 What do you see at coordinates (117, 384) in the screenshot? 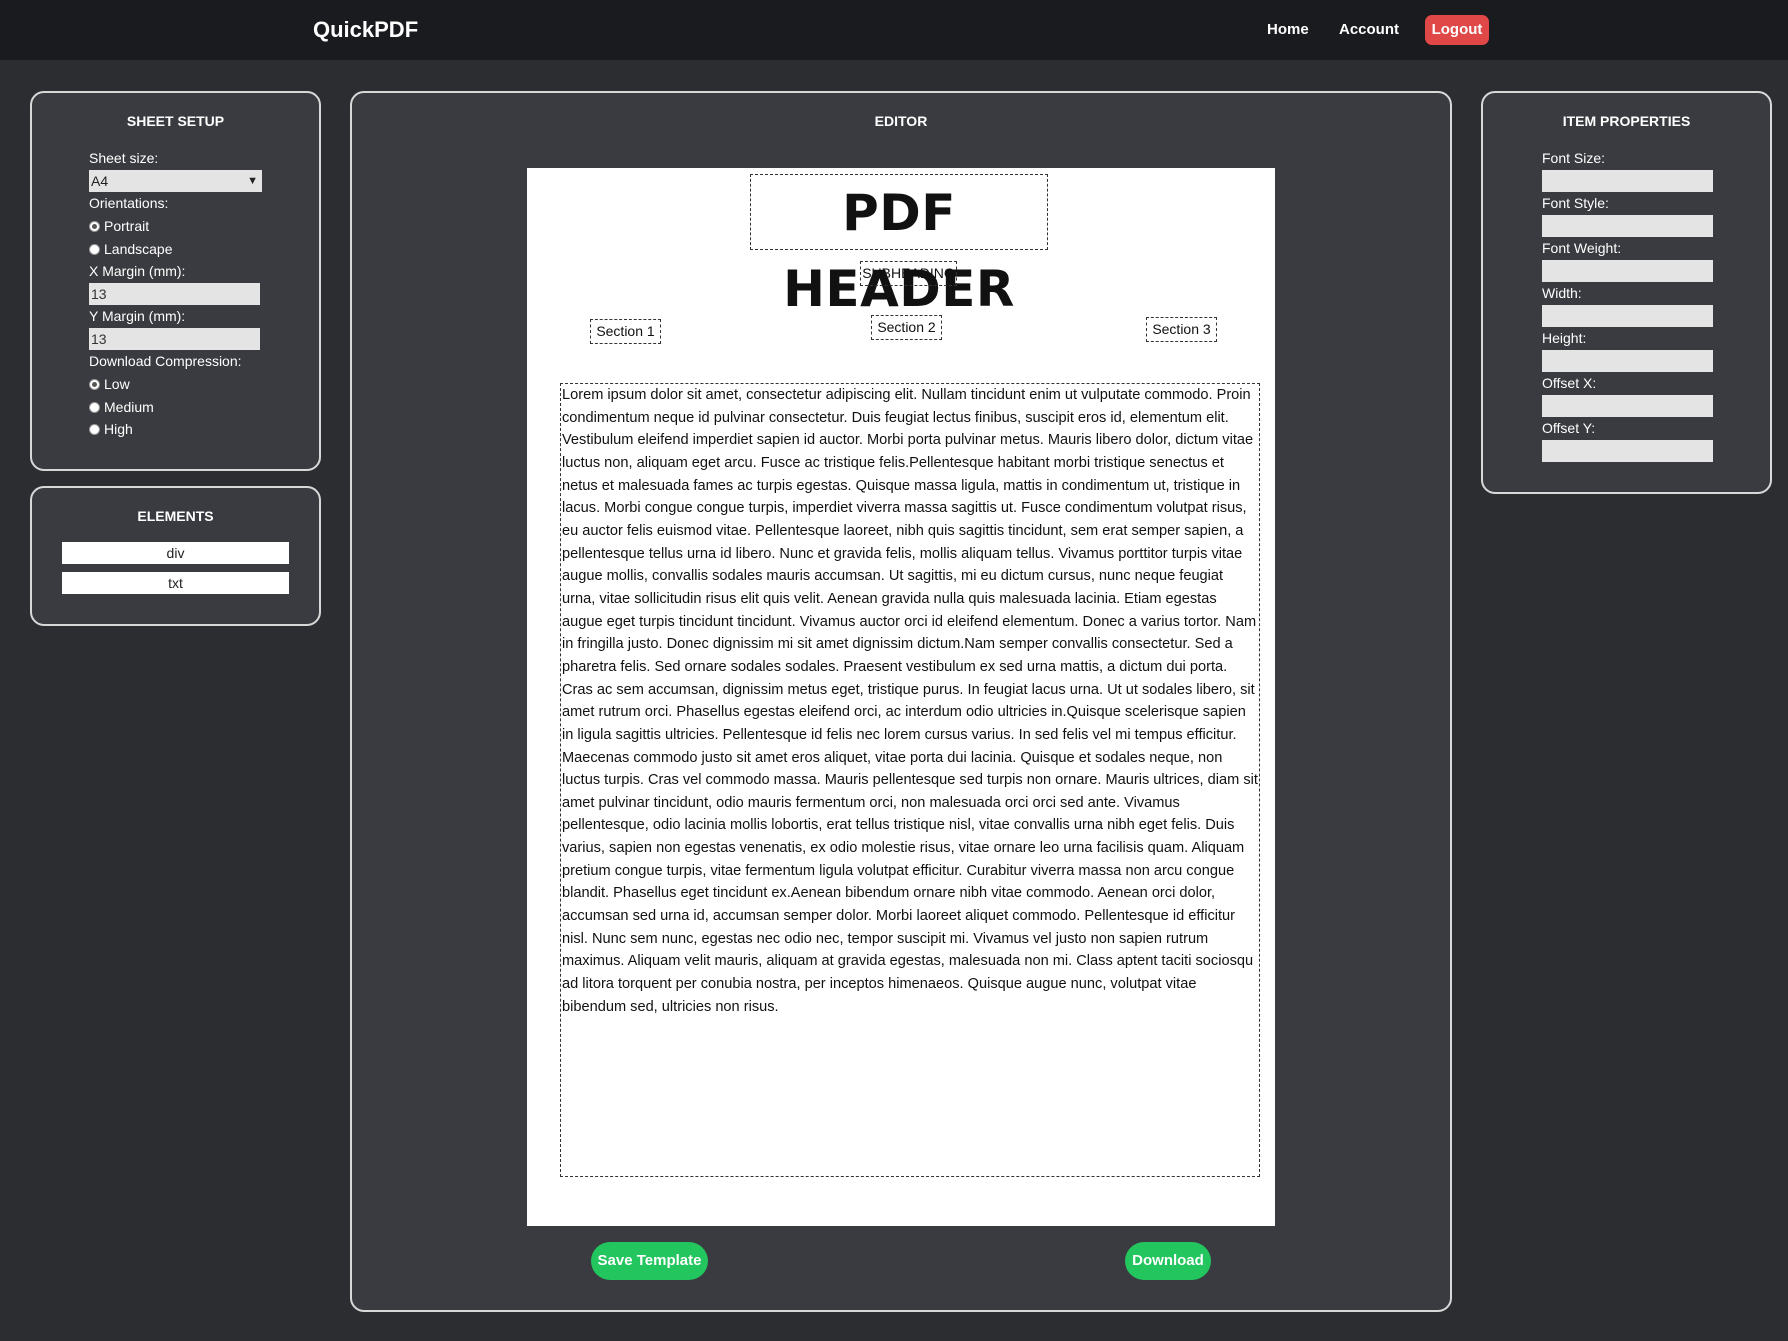
I see `compression-low-label: Low` at bounding box center [117, 384].